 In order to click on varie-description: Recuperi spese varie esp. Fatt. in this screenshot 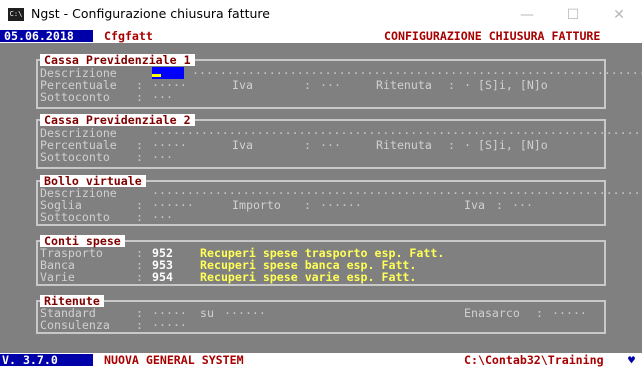, I will do `click(308, 277)`.